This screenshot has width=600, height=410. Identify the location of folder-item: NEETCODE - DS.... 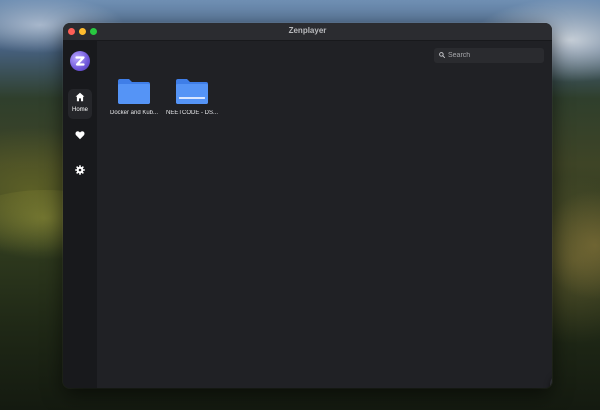
(192, 99).